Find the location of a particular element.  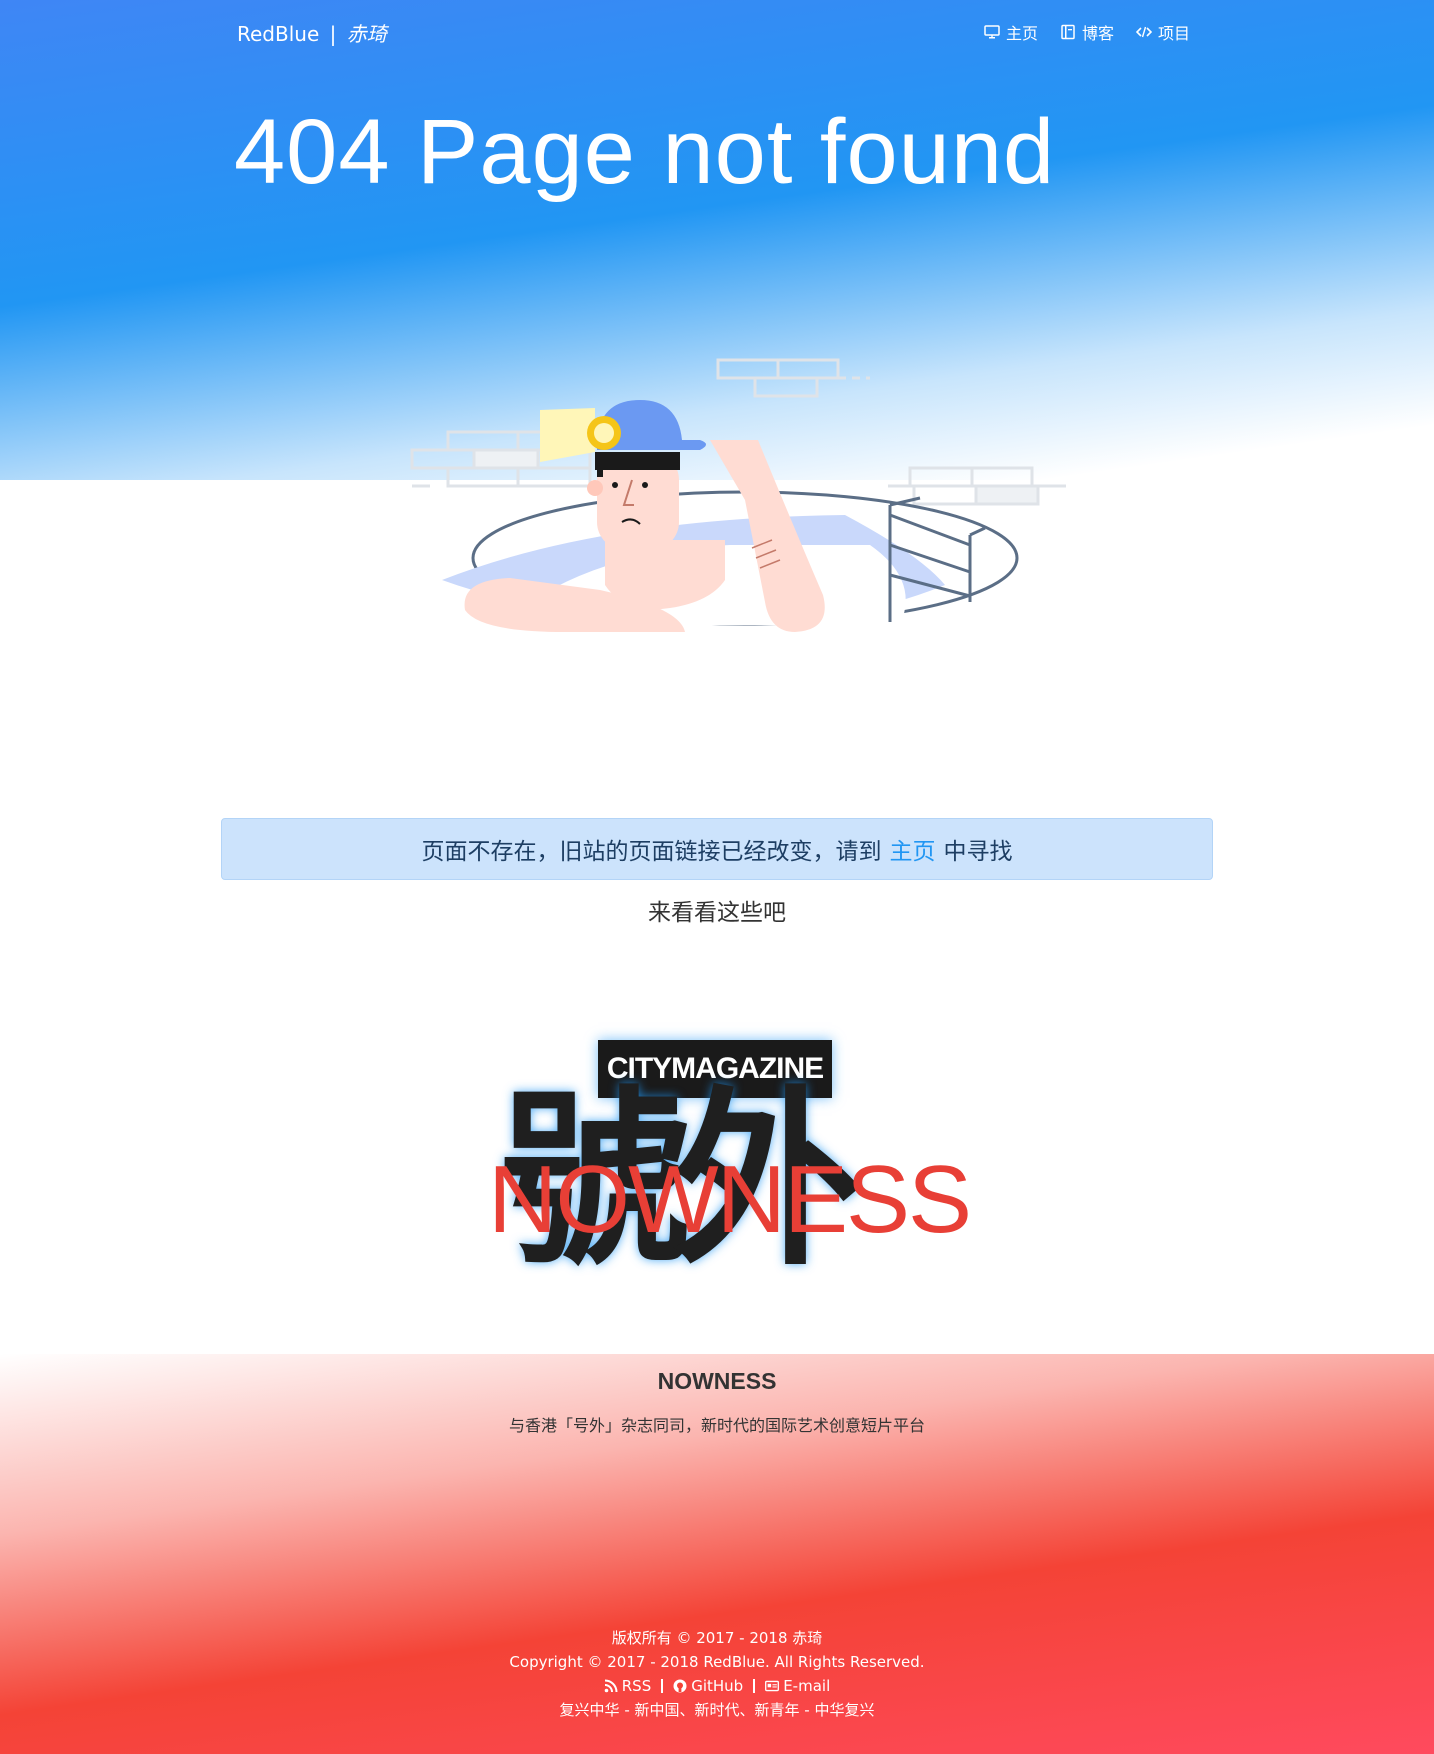

card-title: NOWNESS is located at coordinates (717, 1381).